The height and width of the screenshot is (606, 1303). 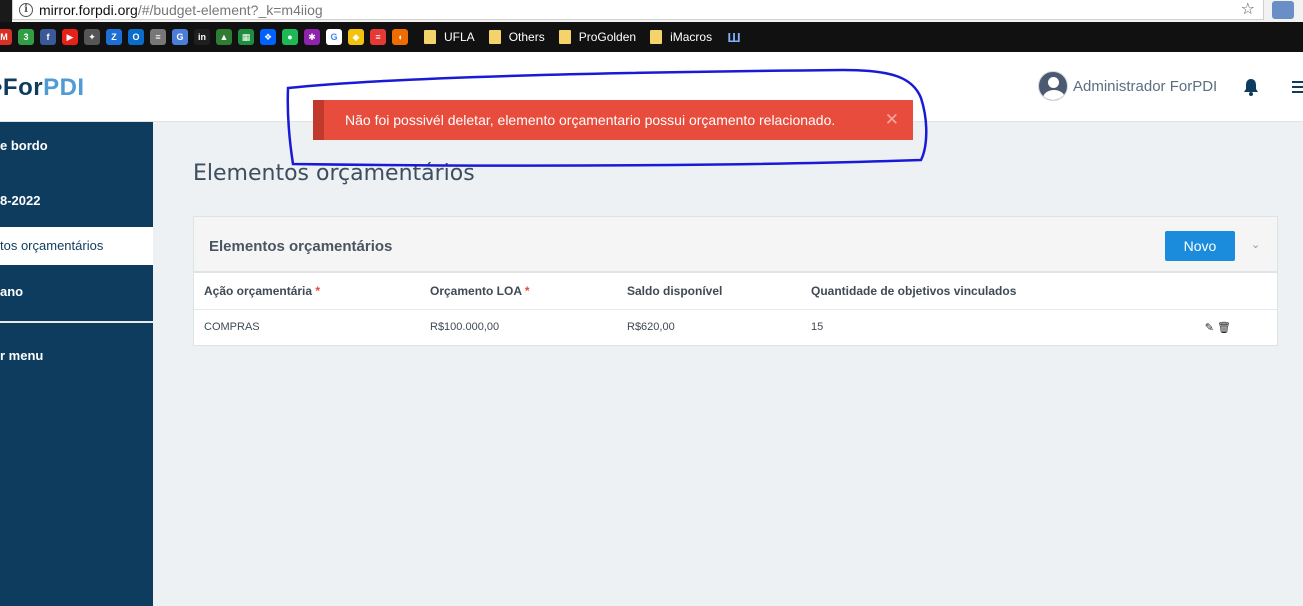 I want to click on bell-icon, so click(x=1251, y=87).